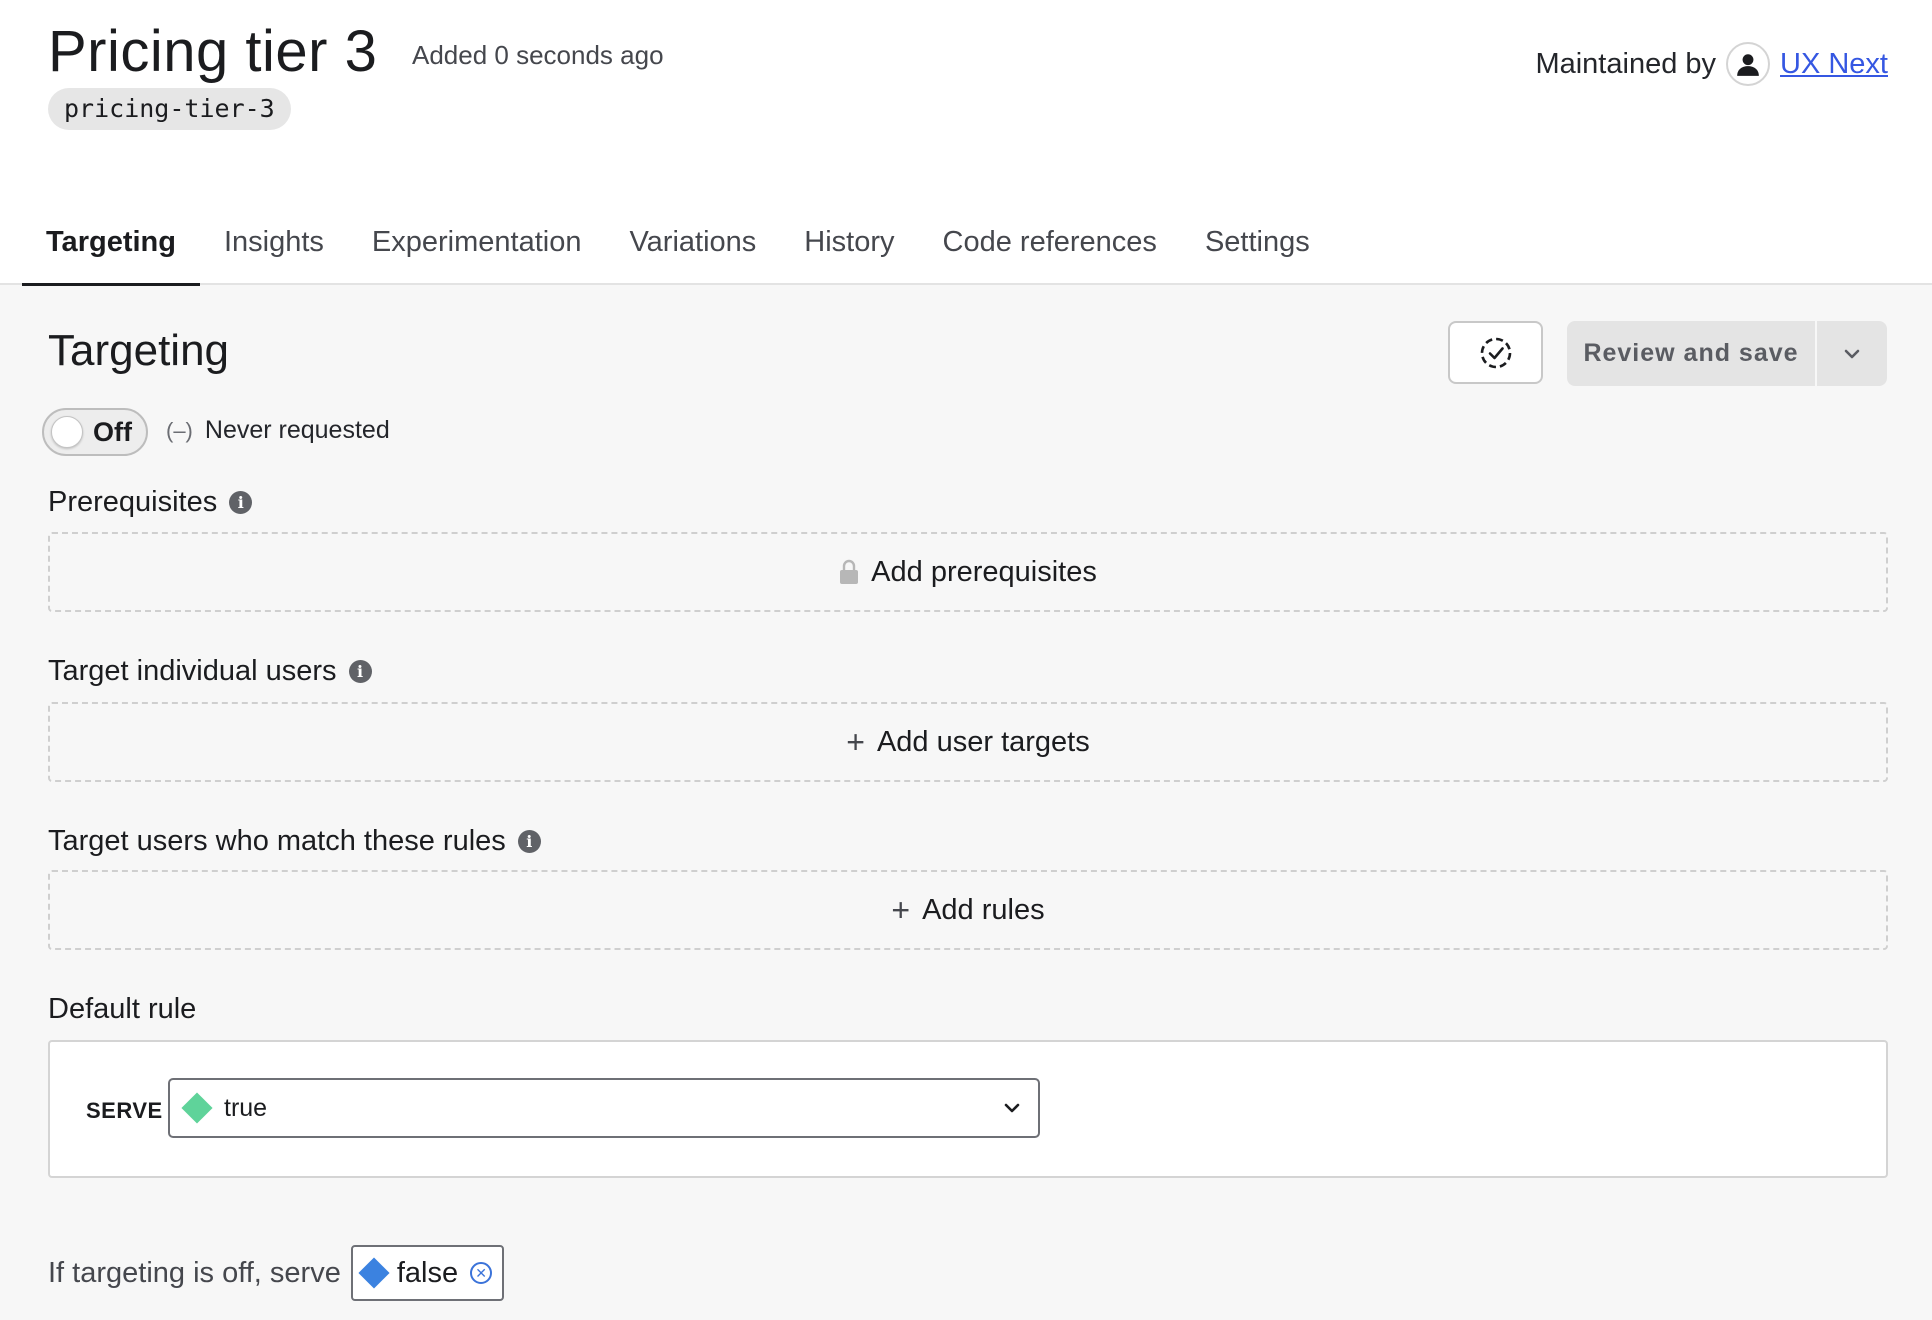 The height and width of the screenshot is (1320, 1932). I want to click on off-variation-label: If targeting is off, serve, so click(194, 1272).